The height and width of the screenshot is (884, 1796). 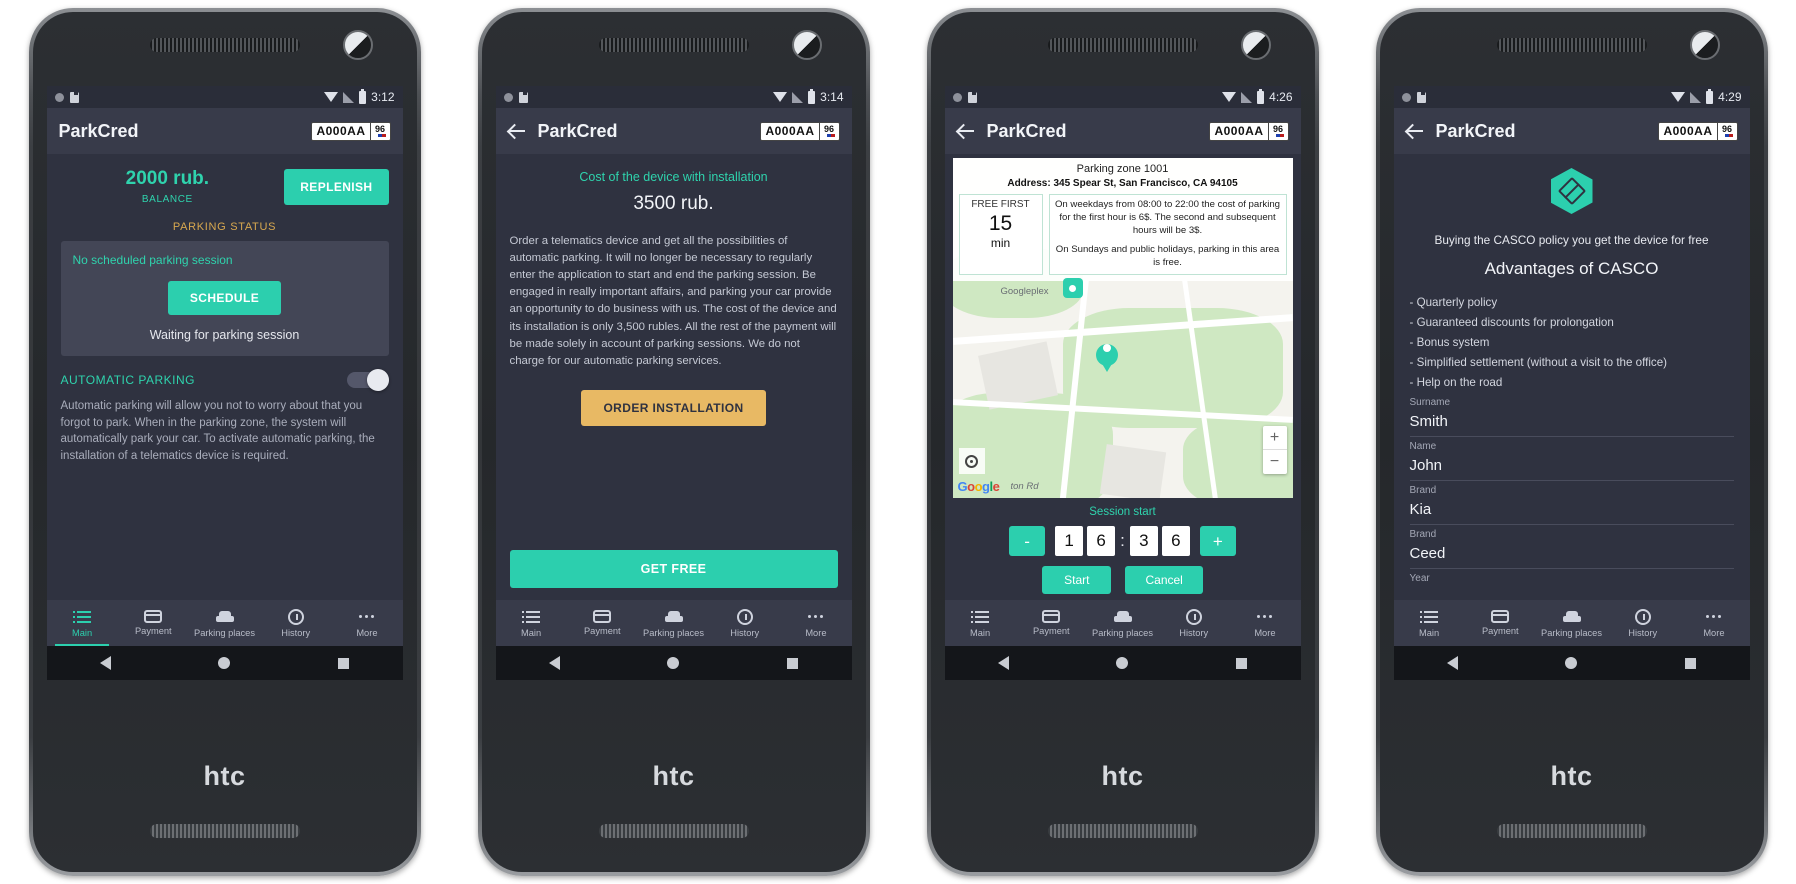 I want to click on android-nav-bar, so click(x=673, y=663).